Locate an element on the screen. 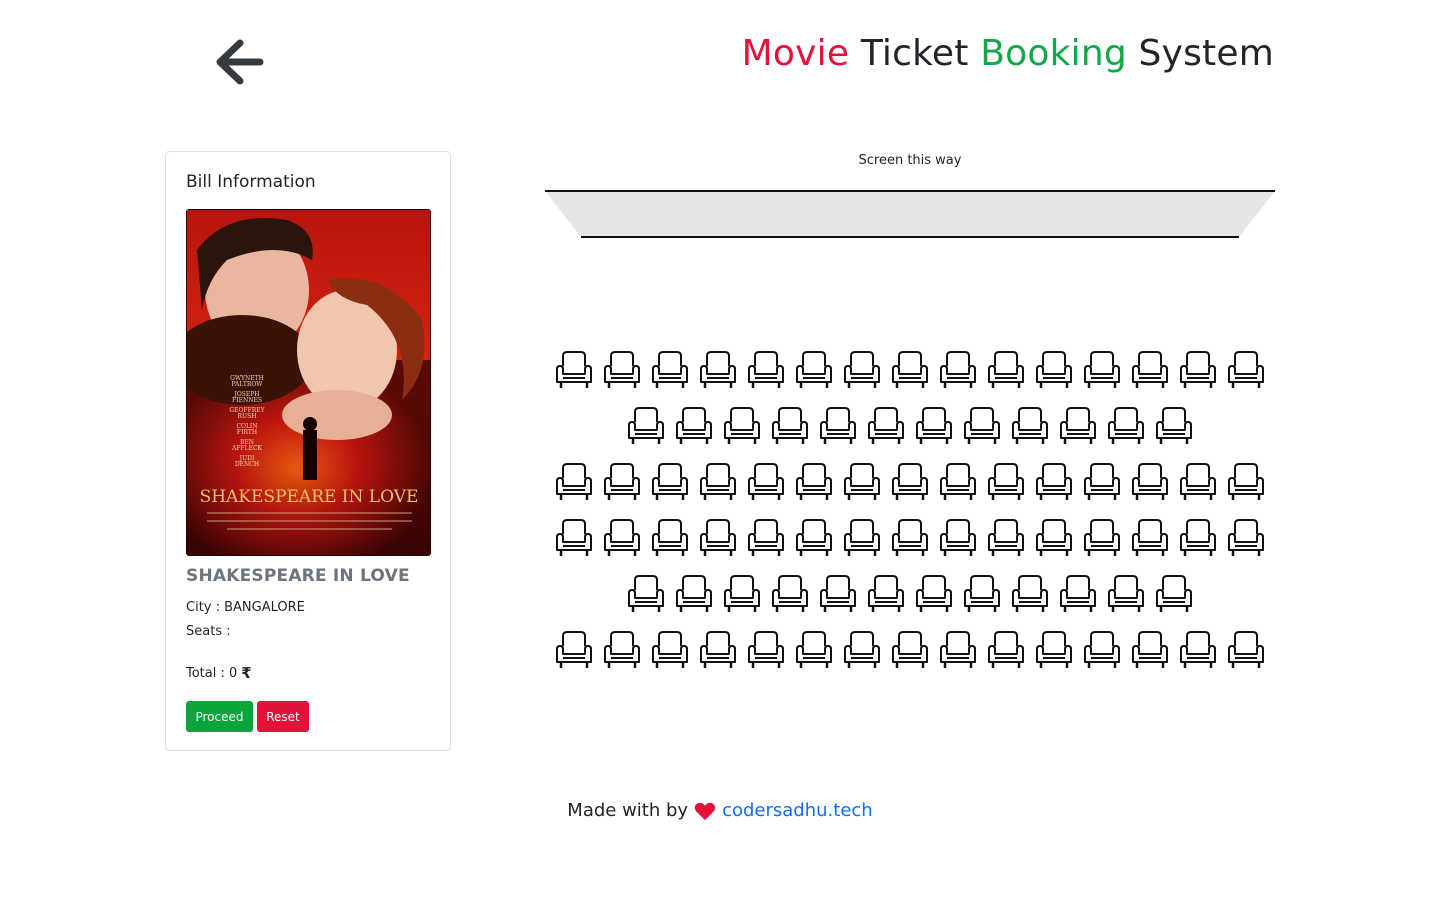 Image resolution: width=1440 pixels, height=900 pixels. movie-name: SHAKESPEARE IN LOVE is located at coordinates (298, 576).